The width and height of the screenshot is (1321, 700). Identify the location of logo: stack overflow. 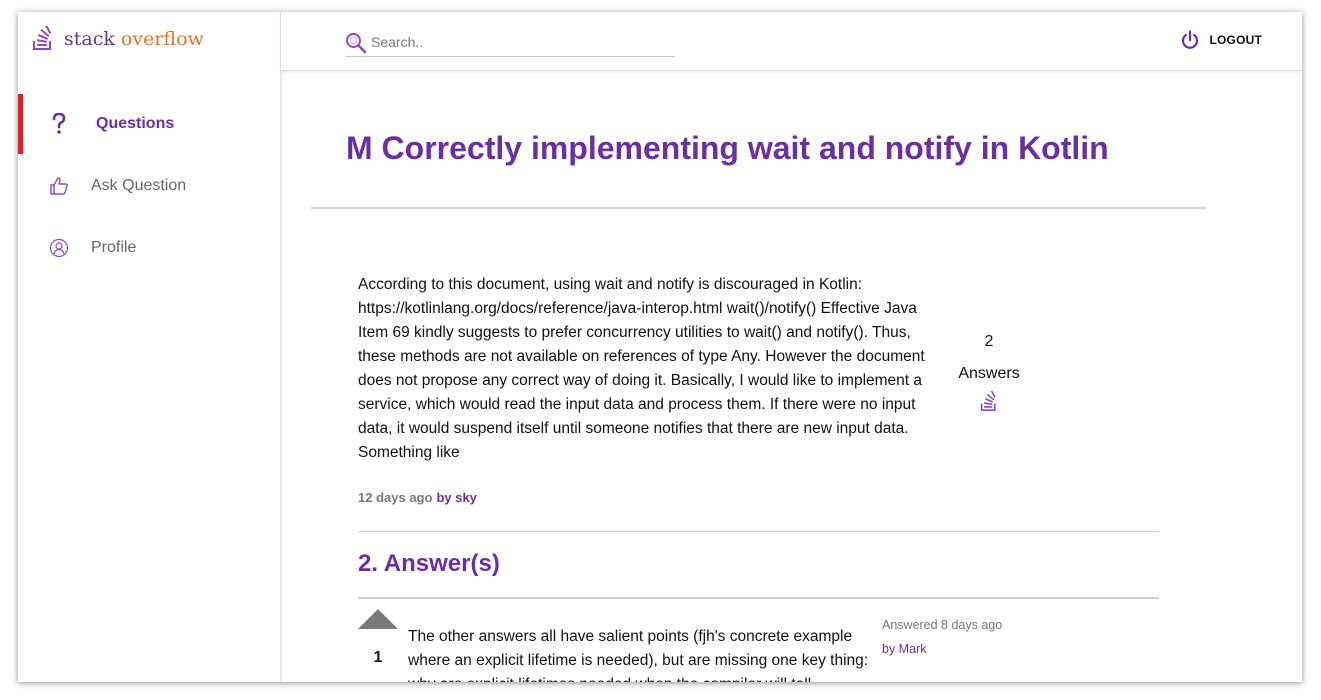
(118, 39).